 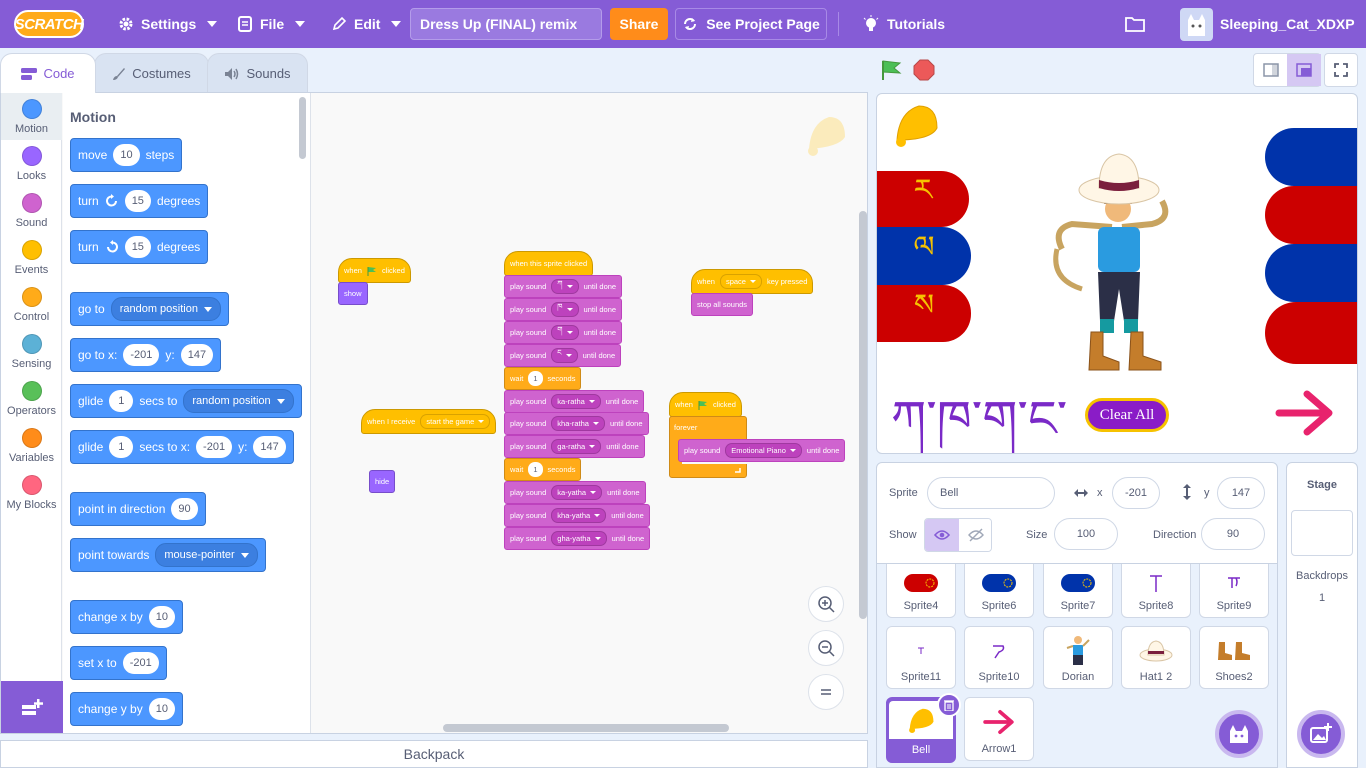 I want to click on tab-code: Code, so click(x=48, y=73).